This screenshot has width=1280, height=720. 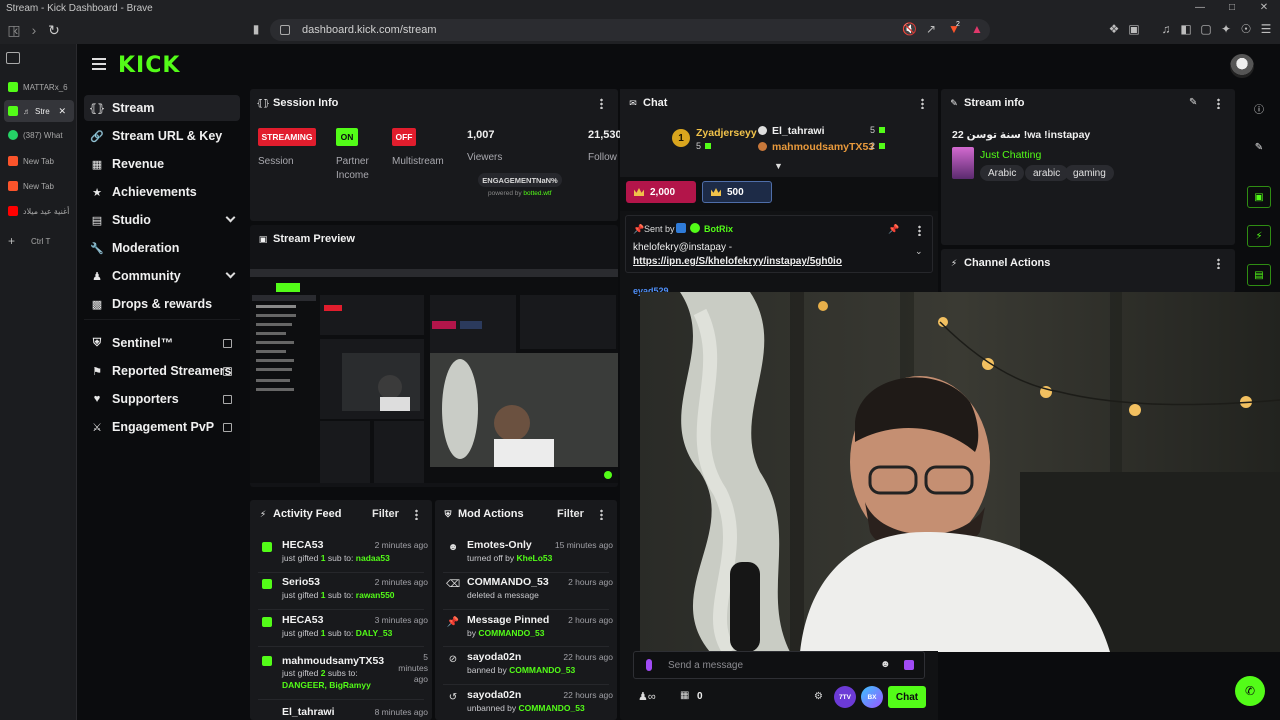 I want to click on sidebar-item-drops-rewards: ▩ Drops & rewards, so click(x=162, y=304).